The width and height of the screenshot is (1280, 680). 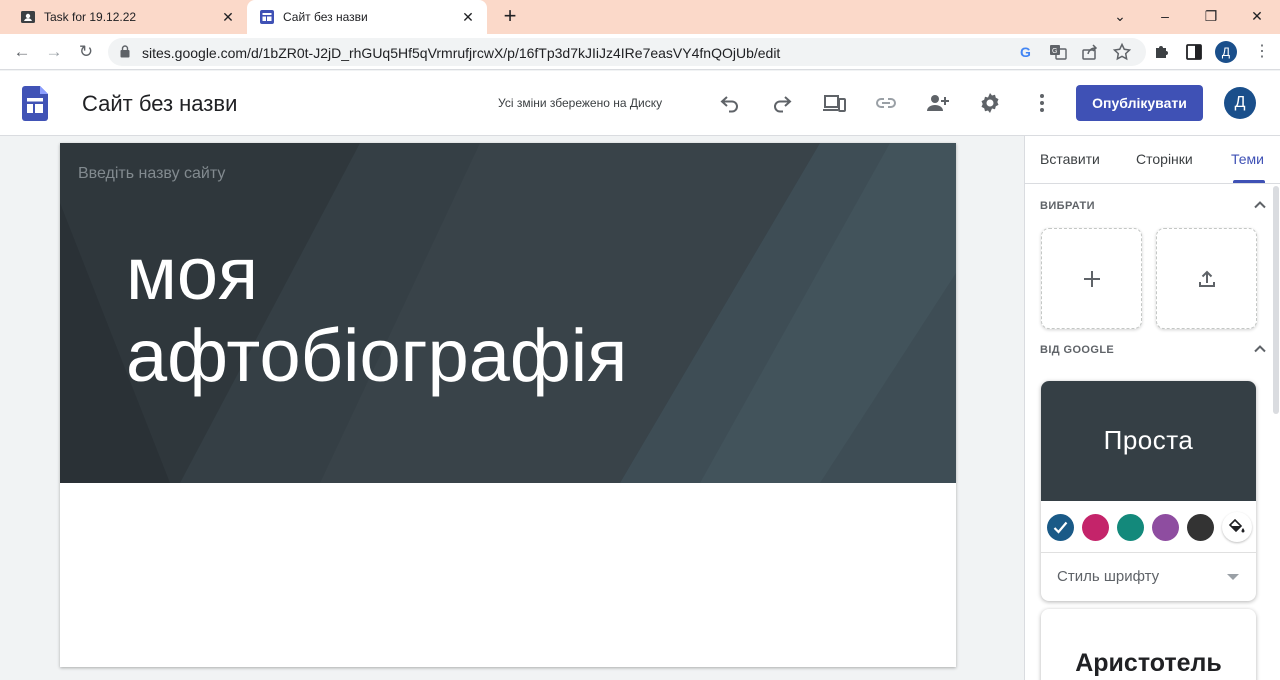 What do you see at coordinates (1200, 527) in the screenshot?
I see `color-swatch-dark` at bounding box center [1200, 527].